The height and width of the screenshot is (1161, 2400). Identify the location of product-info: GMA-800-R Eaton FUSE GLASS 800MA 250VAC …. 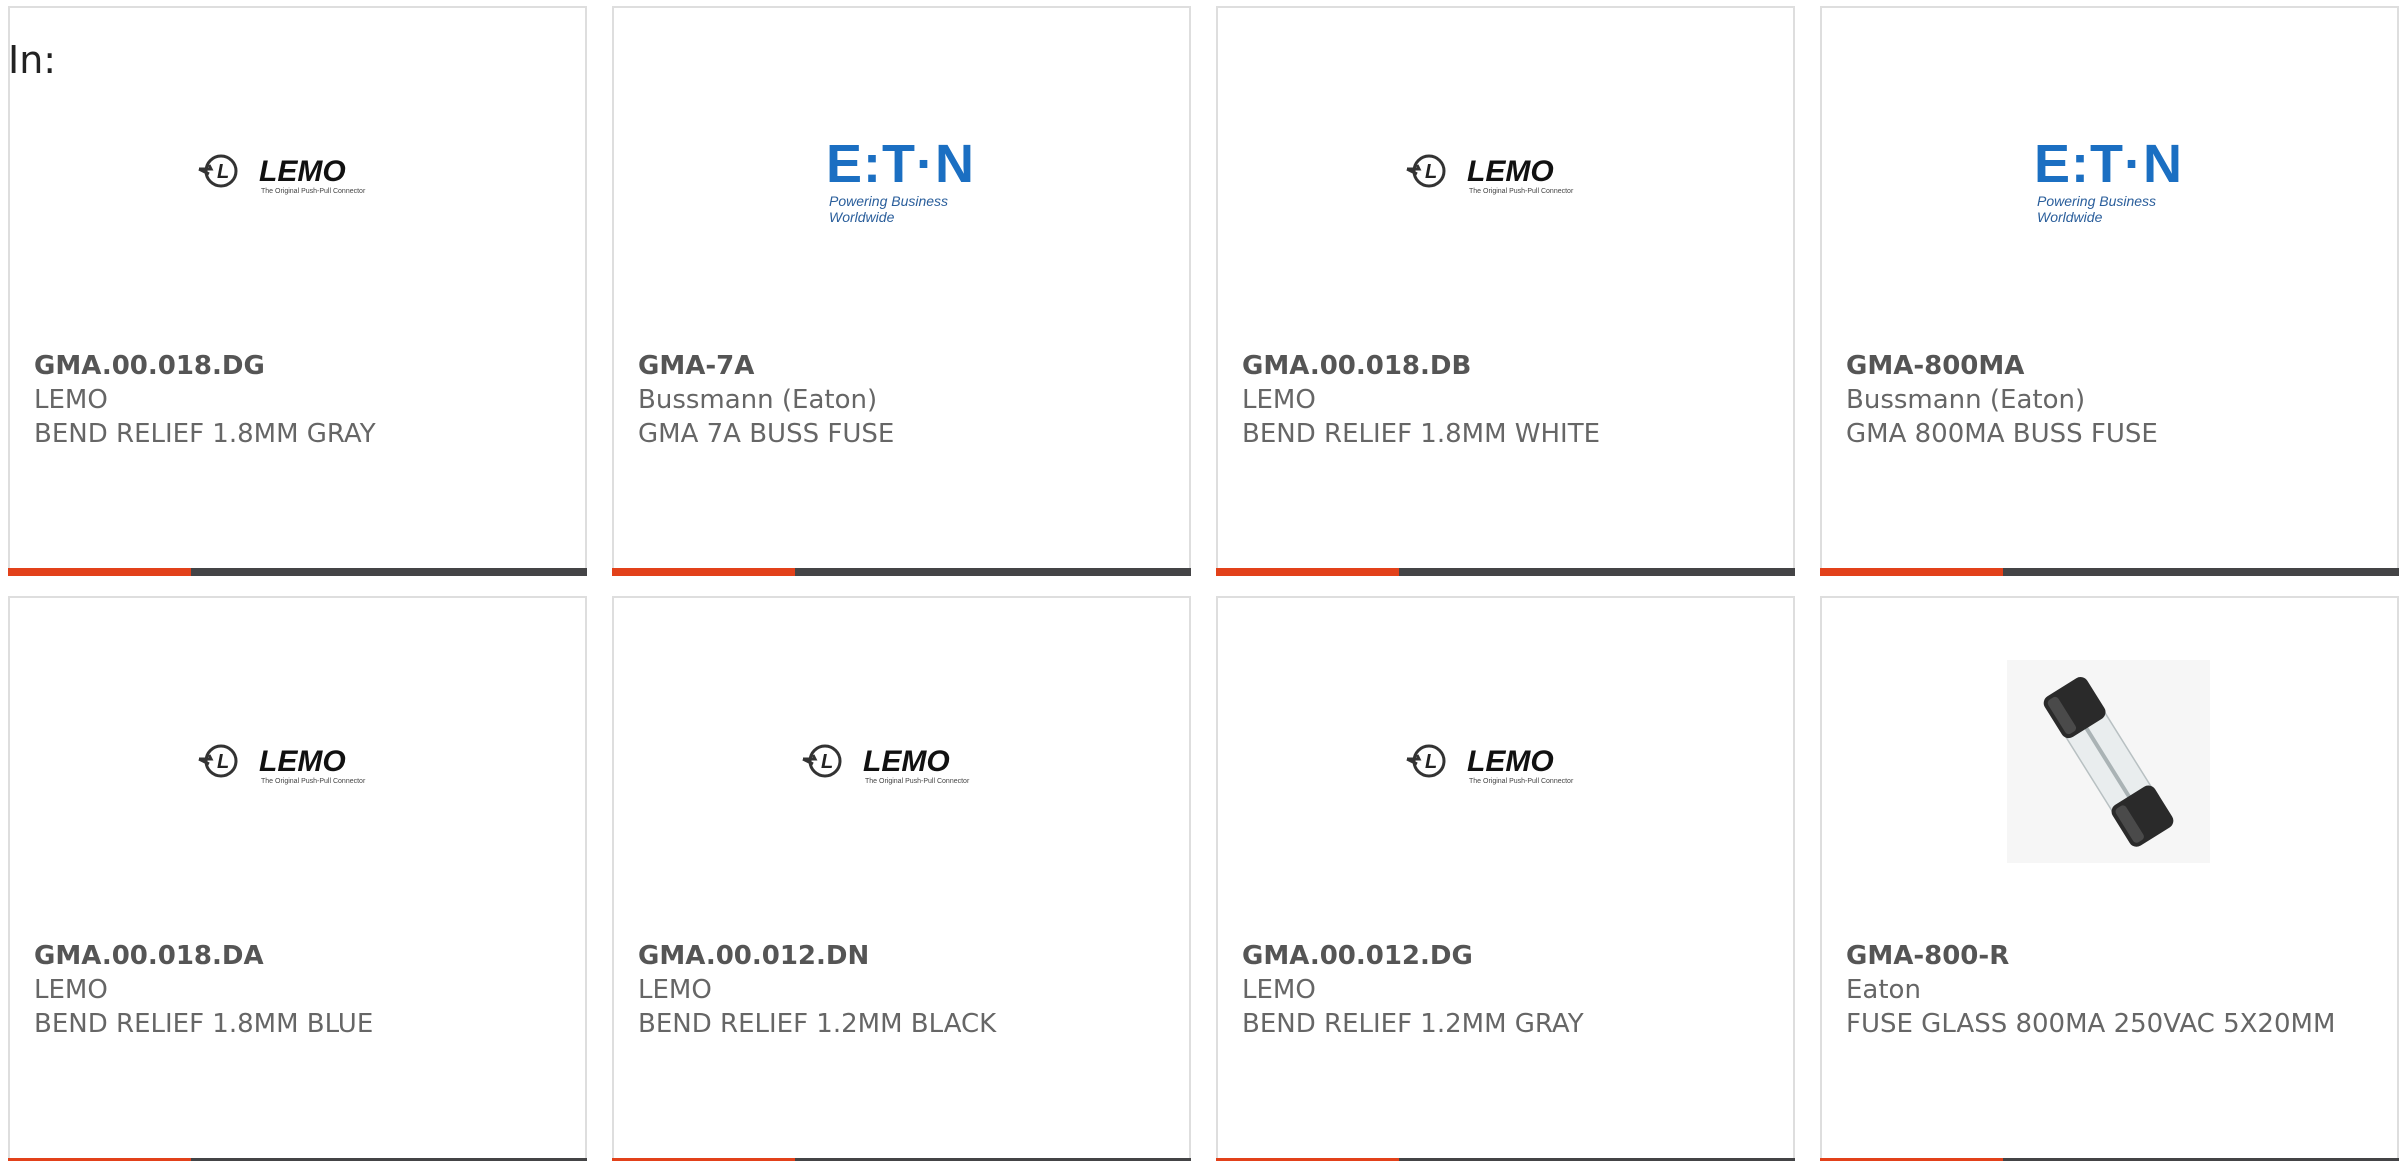
(2111, 990).